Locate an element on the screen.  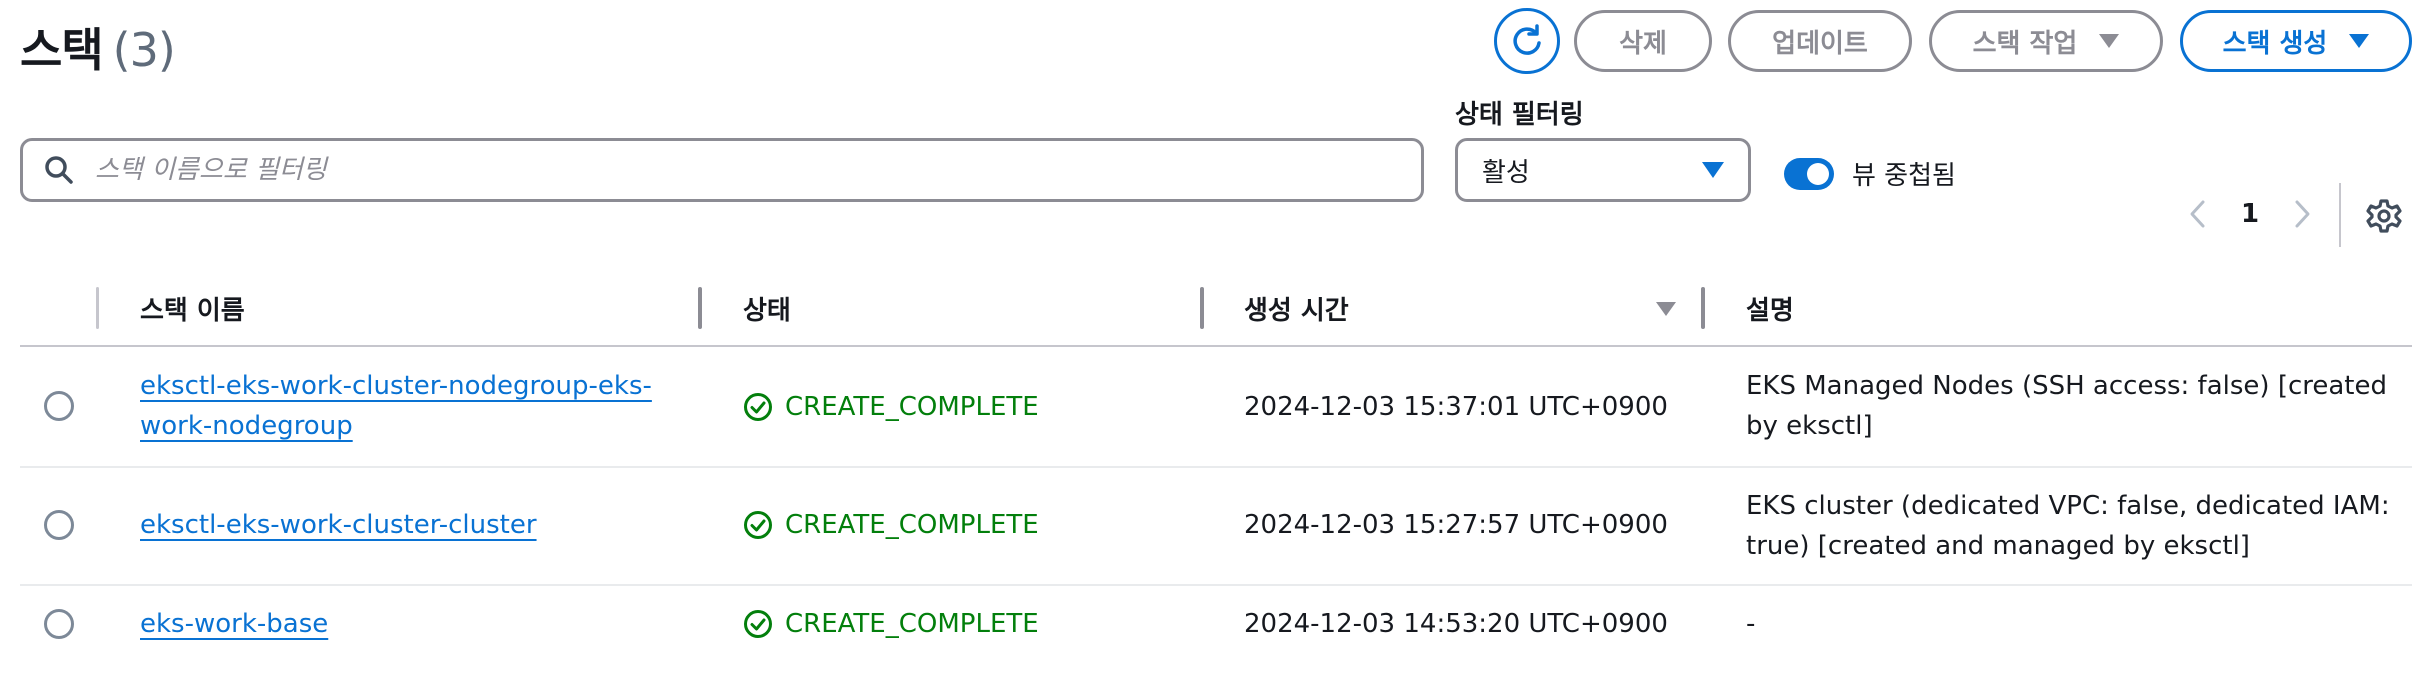
stack-name-line: work-nodegroup is located at coordinates (246, 426).